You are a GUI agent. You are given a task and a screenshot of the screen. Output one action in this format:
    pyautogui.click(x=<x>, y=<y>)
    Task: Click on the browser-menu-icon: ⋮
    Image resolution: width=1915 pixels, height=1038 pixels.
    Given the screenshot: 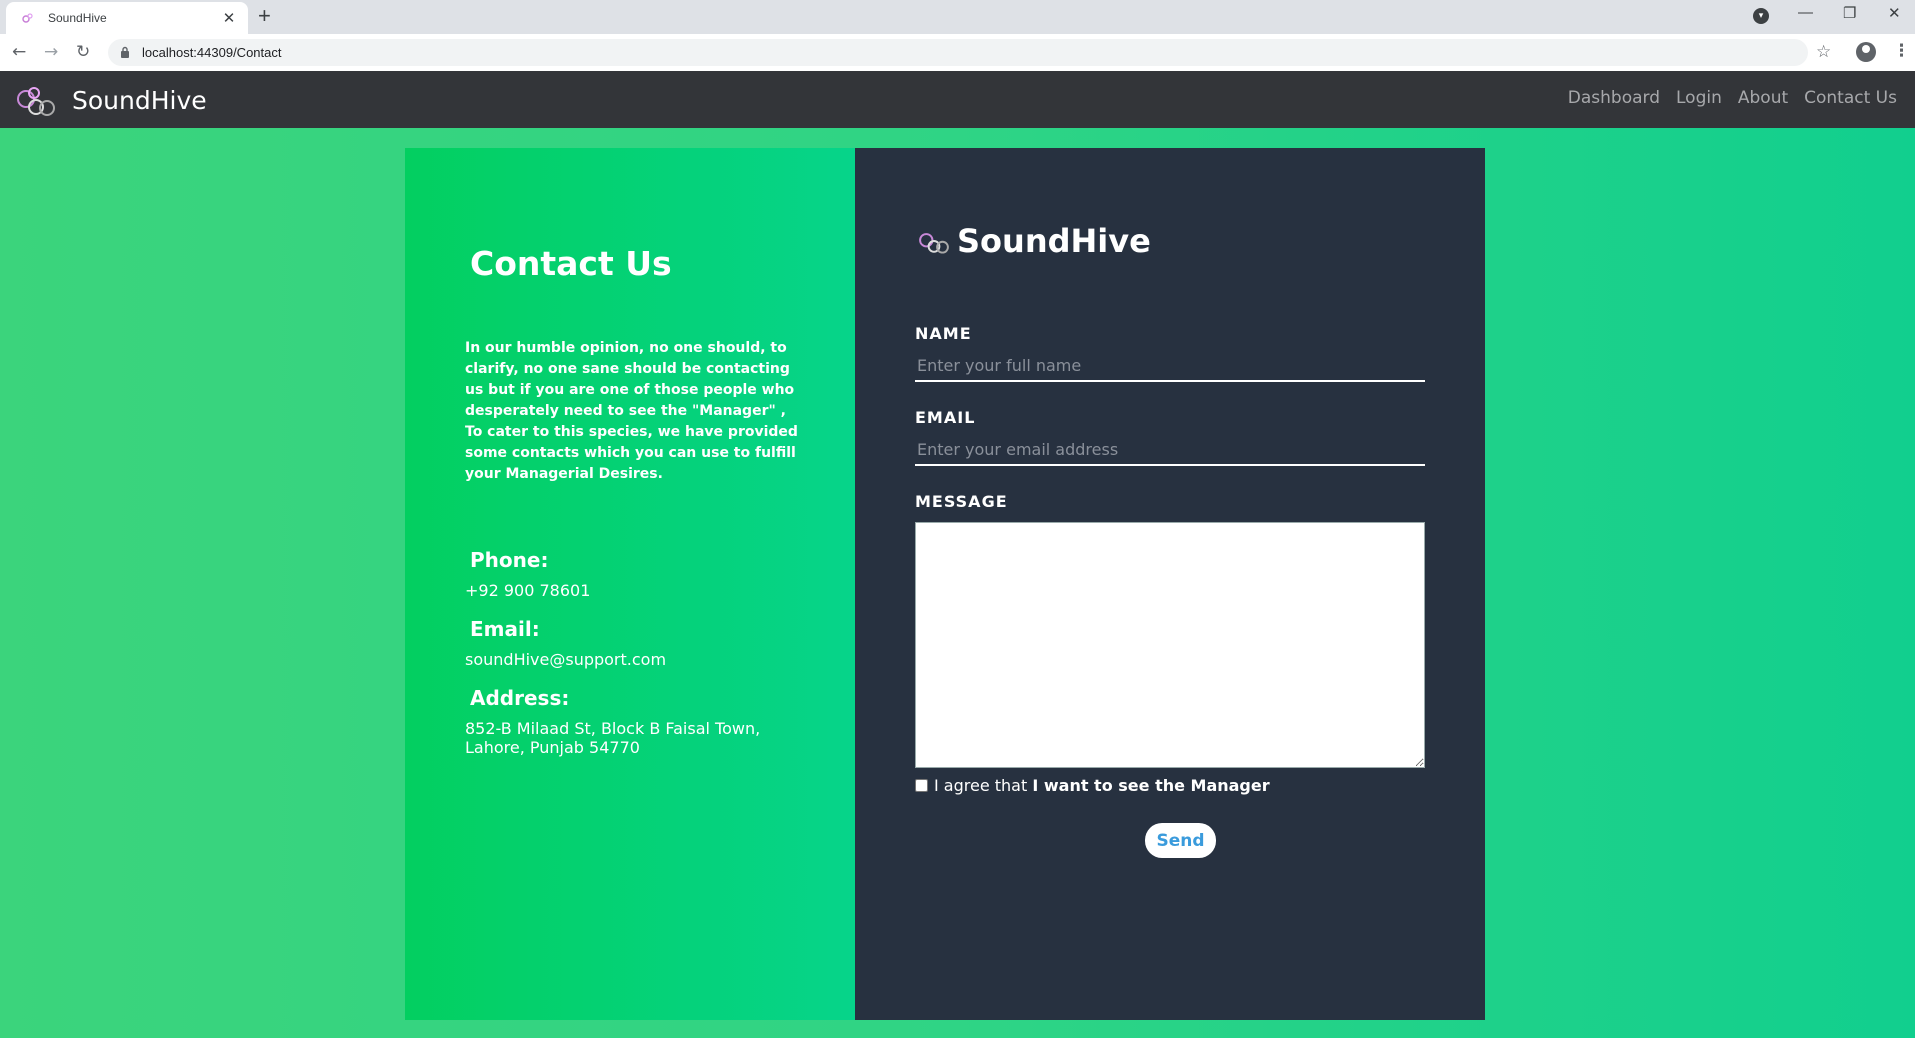 What is the action you would take?
    pyautogui.click(x=1901, y=51)
    